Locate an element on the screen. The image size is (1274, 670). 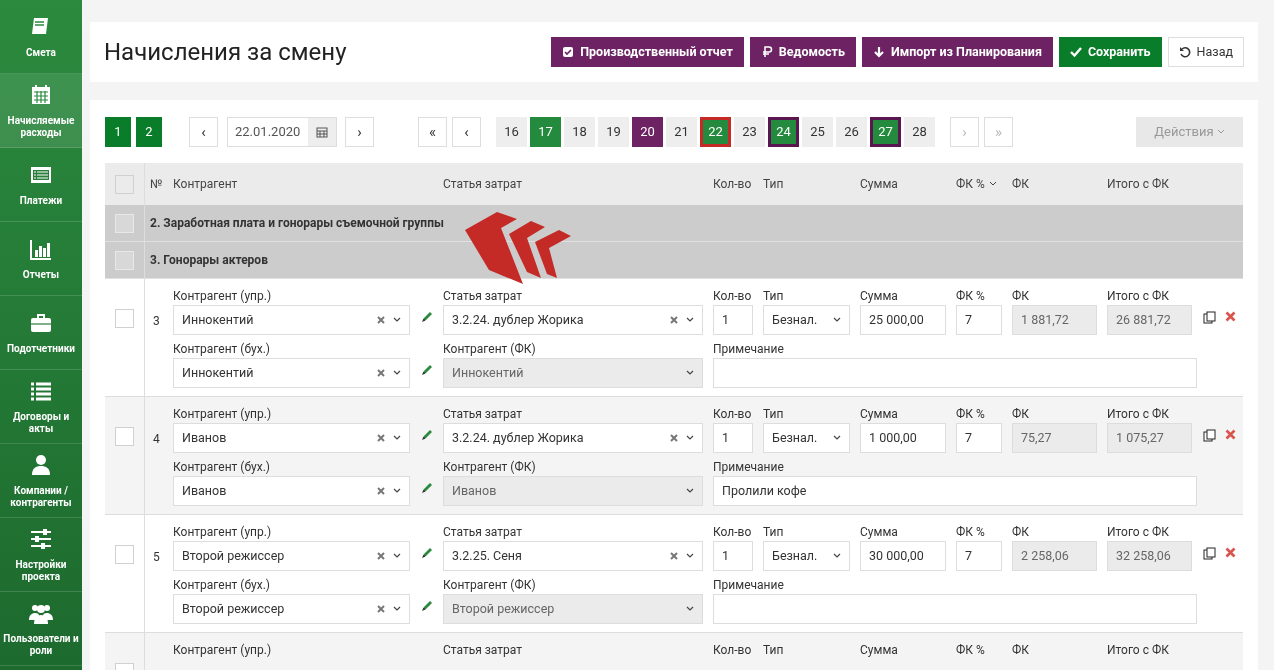
ruble-icon is located at coordinates (766, 52).